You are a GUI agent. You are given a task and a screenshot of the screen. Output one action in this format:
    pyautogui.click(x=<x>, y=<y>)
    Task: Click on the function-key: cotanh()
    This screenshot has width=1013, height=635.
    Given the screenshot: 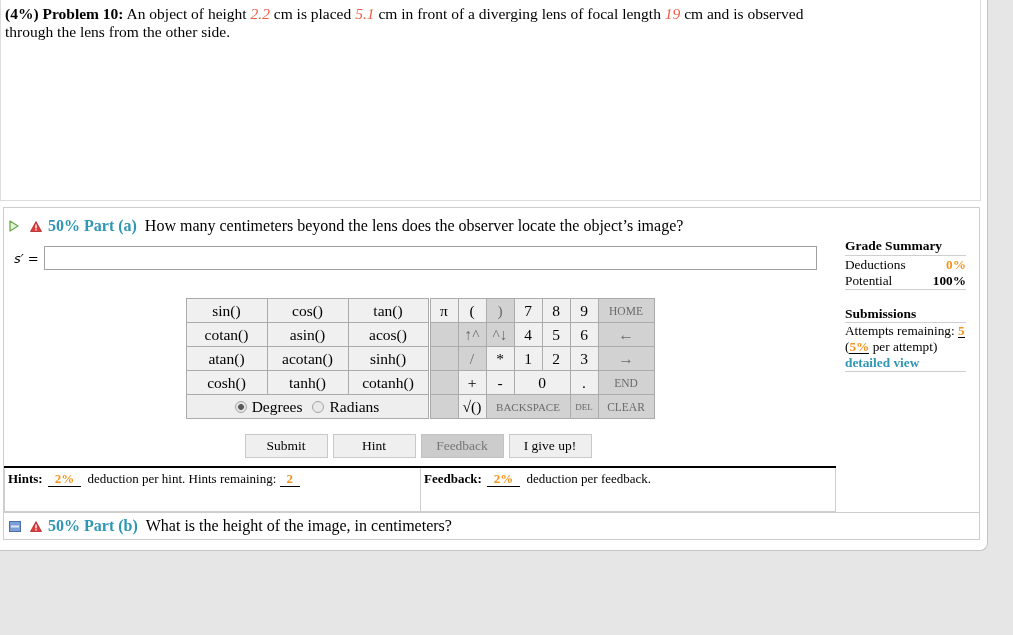 What is the action you would take?
    pyautogui.click(x=388, y=382)
    